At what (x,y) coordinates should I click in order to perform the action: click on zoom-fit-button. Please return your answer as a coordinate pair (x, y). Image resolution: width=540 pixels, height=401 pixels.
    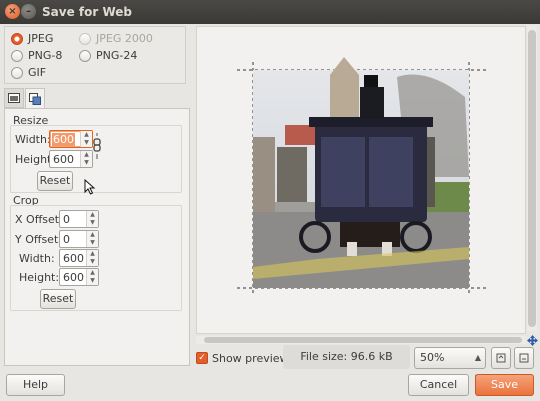
    Looking at the image, I should click on (501, 358).